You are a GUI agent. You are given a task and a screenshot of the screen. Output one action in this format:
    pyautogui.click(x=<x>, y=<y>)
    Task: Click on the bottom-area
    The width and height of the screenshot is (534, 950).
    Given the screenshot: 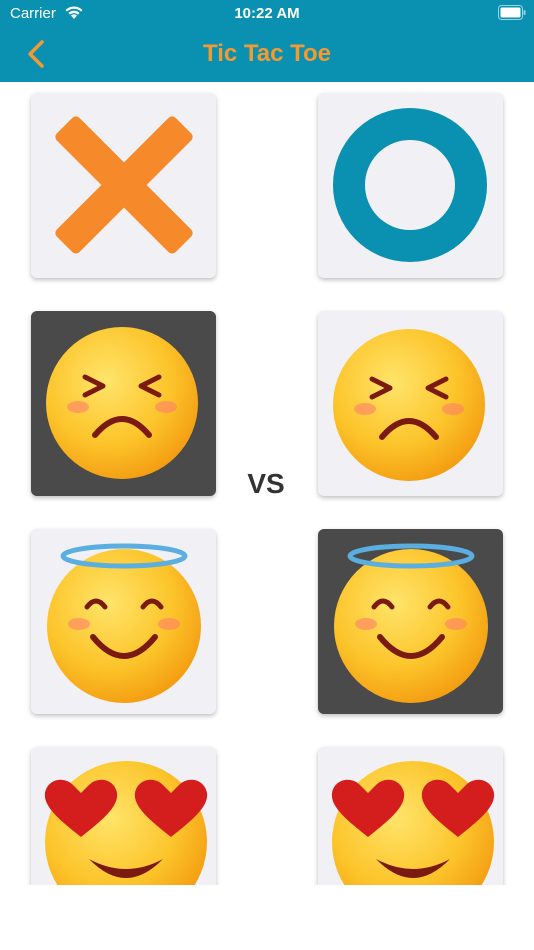 What is the action you would take?
    pyautogui.click(x=267, y=917)
    